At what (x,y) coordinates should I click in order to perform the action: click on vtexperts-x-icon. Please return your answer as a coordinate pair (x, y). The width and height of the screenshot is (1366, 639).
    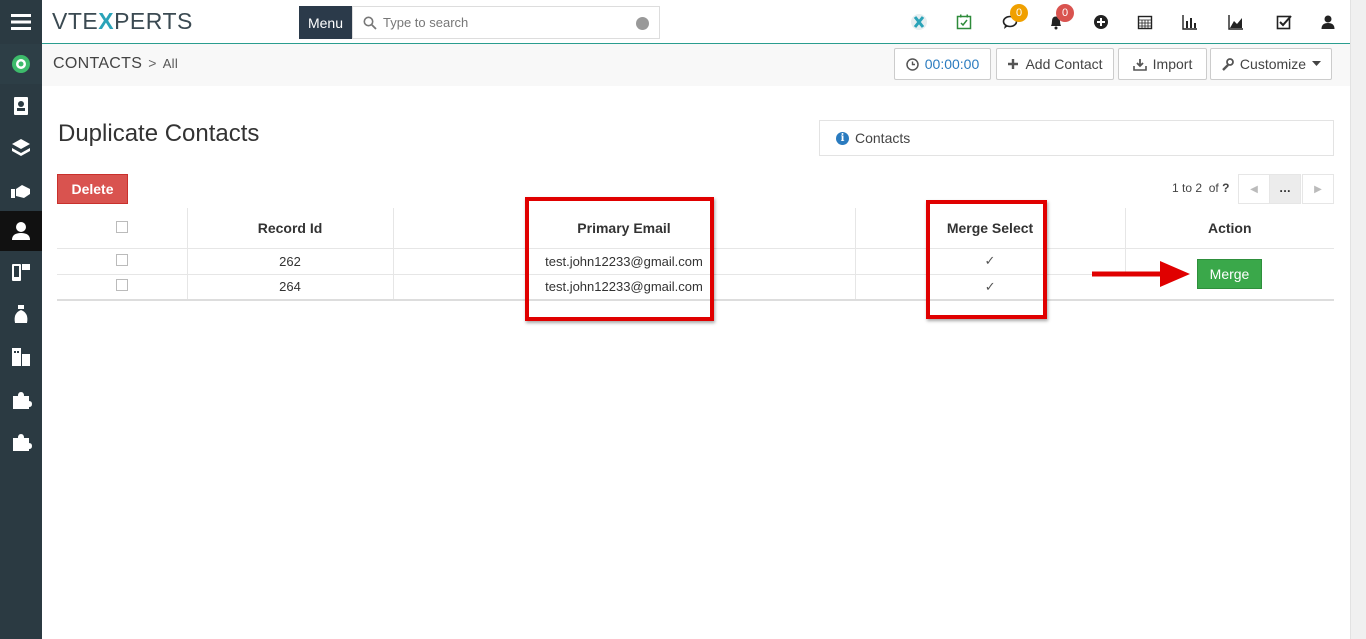
    Looking at the image, I should click on (919, 22).